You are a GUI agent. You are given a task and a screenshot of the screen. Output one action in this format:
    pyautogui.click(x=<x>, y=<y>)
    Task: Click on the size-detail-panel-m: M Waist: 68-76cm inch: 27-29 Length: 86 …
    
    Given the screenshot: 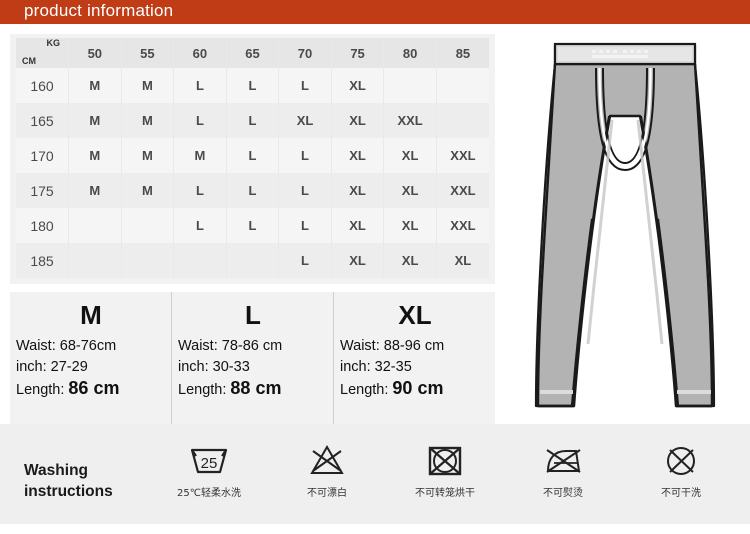 What is the action you would take?
    pyautogui.click(x=91, y=363)
    